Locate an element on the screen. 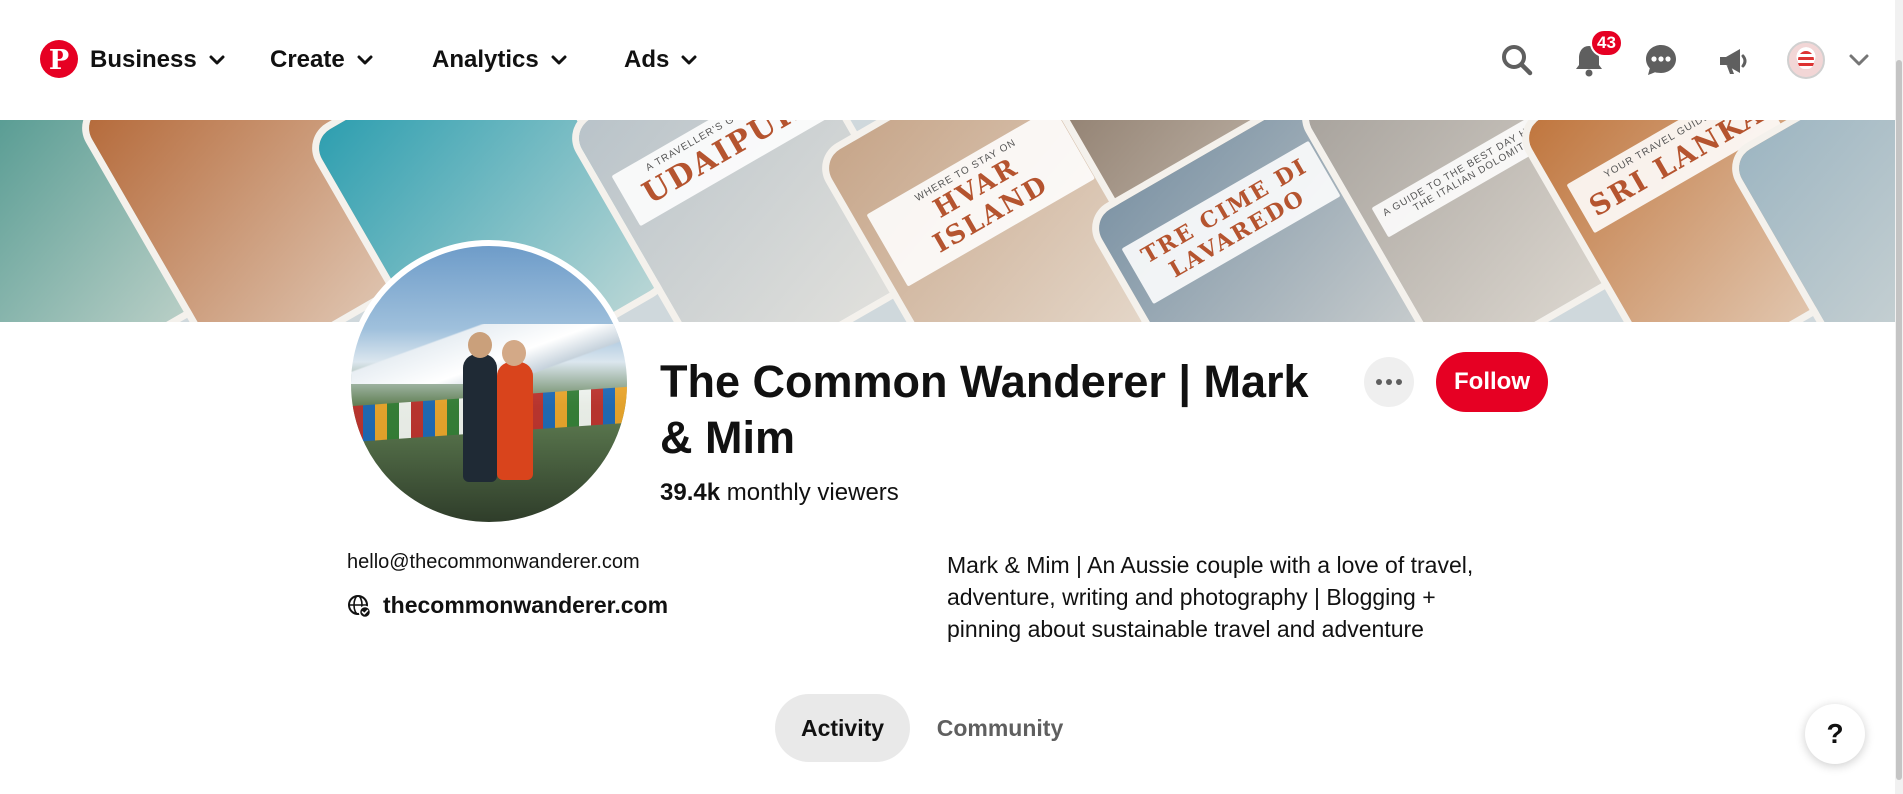 Image resolution: width=1903 pixels, height=794 pixels. notifications-button: 43 is located at coordinates (1594, 56).